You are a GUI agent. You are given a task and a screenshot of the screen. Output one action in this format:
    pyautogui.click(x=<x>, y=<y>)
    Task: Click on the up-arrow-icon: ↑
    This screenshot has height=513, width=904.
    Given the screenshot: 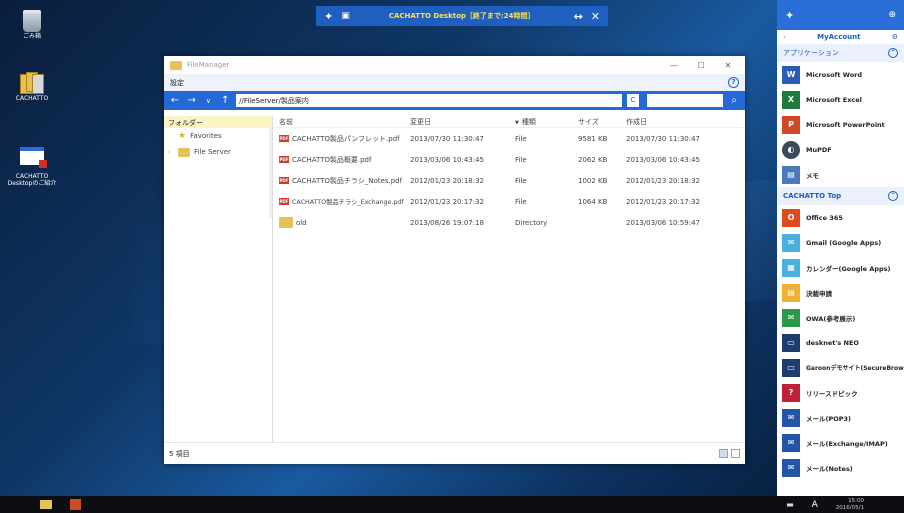 What is the action you would take?
    pyautogui.click(x=225, y=100)
    